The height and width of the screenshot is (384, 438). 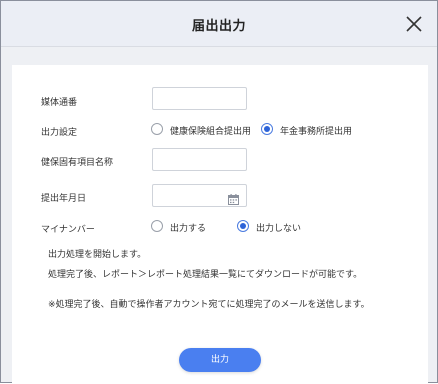 What do you see at coordinates (414, 24) in the screenshot?
I see `close-icon` at bounding box center [414, 24].